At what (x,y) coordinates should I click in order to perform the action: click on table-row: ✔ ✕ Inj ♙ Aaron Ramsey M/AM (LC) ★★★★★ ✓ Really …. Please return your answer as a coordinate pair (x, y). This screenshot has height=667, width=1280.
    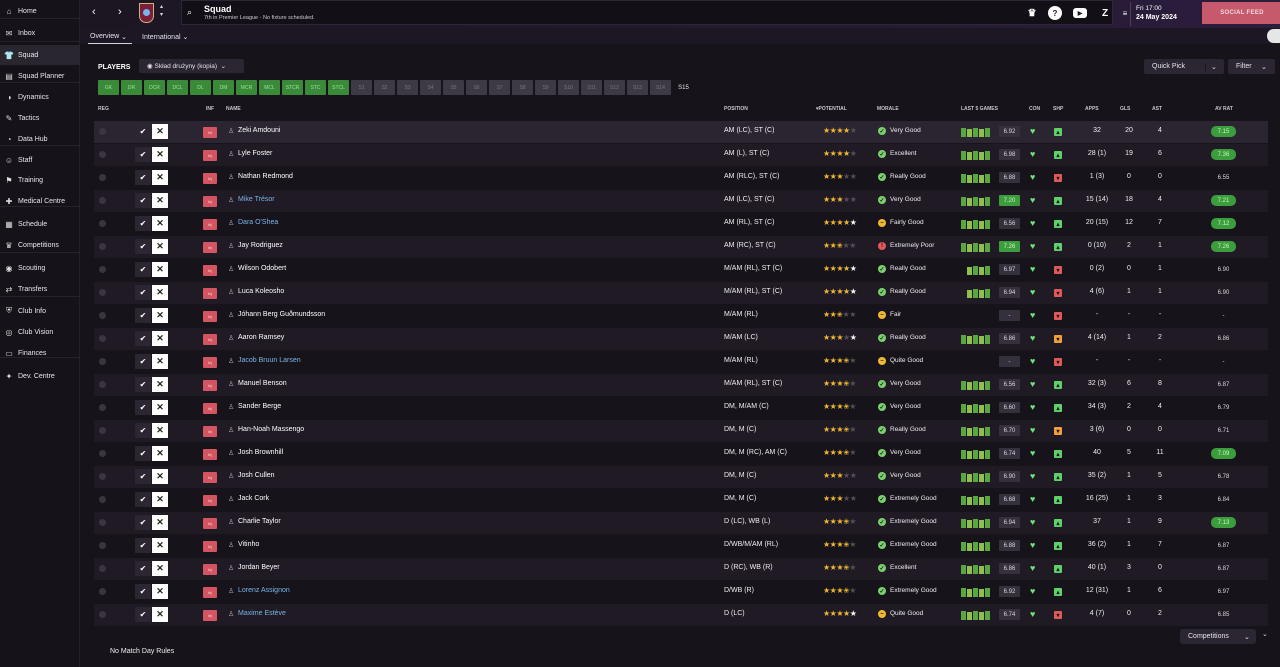
    Looking at the image, I should click on (681, 339).